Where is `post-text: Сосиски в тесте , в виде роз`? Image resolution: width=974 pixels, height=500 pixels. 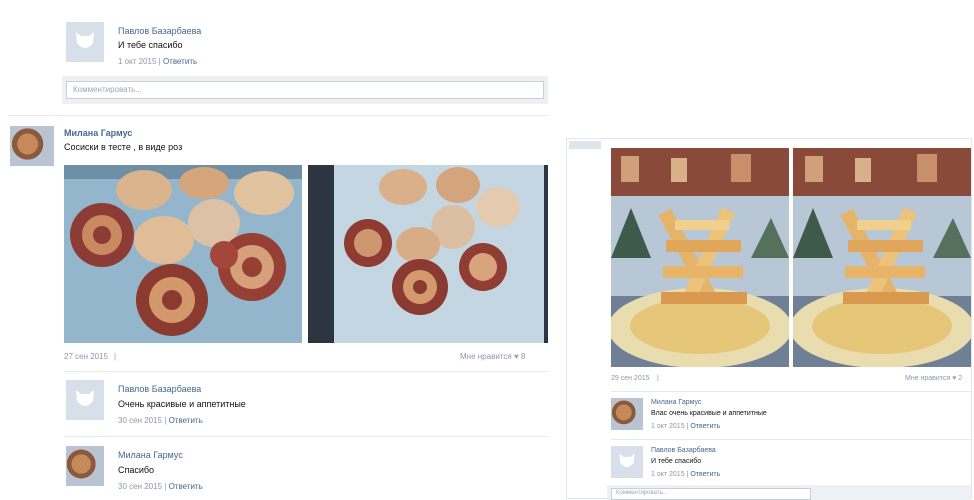
post-text: Сосиски в тесте , в виде роз is located at coordinates (123, 147).